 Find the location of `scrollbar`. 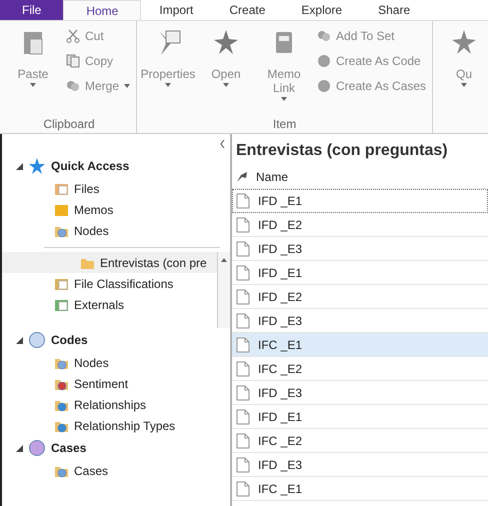

scrollbar is located at coordinates (223, 290).